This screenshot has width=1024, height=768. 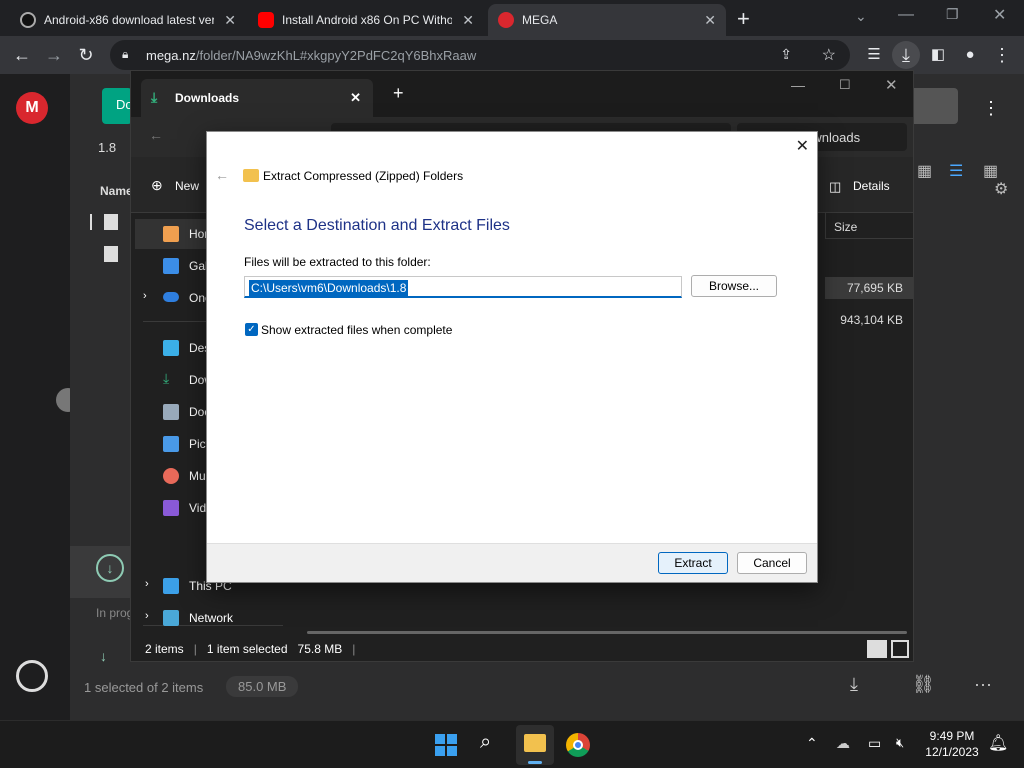 What do you see at coordinates (251, 329) in the screenshot?
I see `show-files-checkbox: ✓` at bounding box center [251, 329].